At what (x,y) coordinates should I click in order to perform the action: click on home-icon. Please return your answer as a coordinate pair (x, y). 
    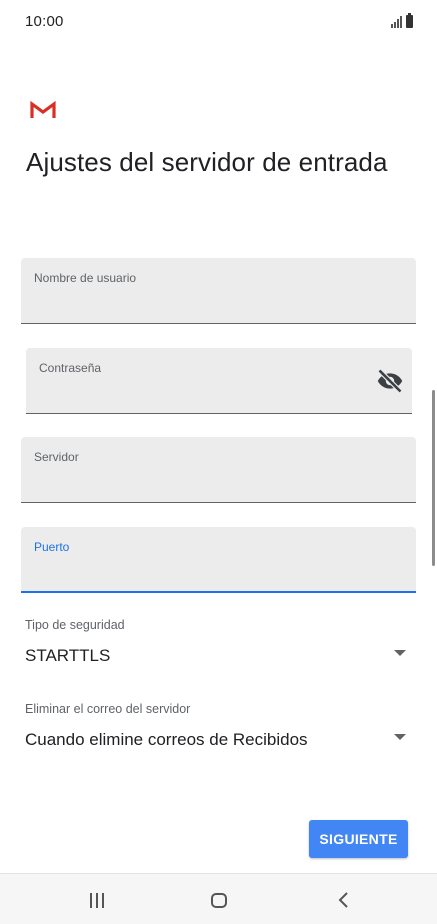
    Looking at the image, I should click on (219, 900).